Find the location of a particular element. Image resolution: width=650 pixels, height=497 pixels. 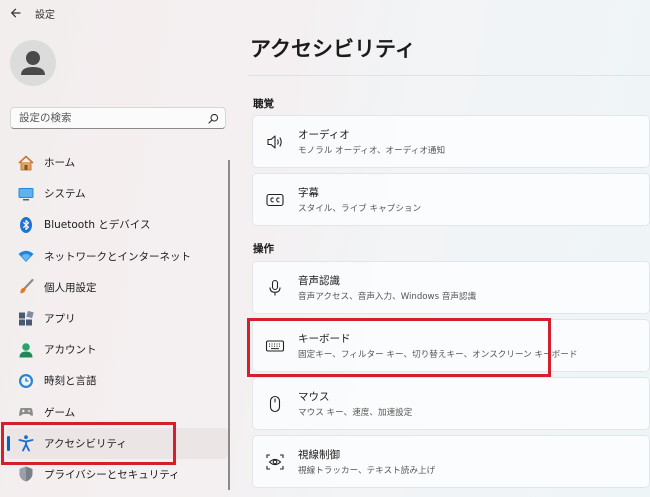

section-label-interaction: 操作 is located at coordinates (263, 249).